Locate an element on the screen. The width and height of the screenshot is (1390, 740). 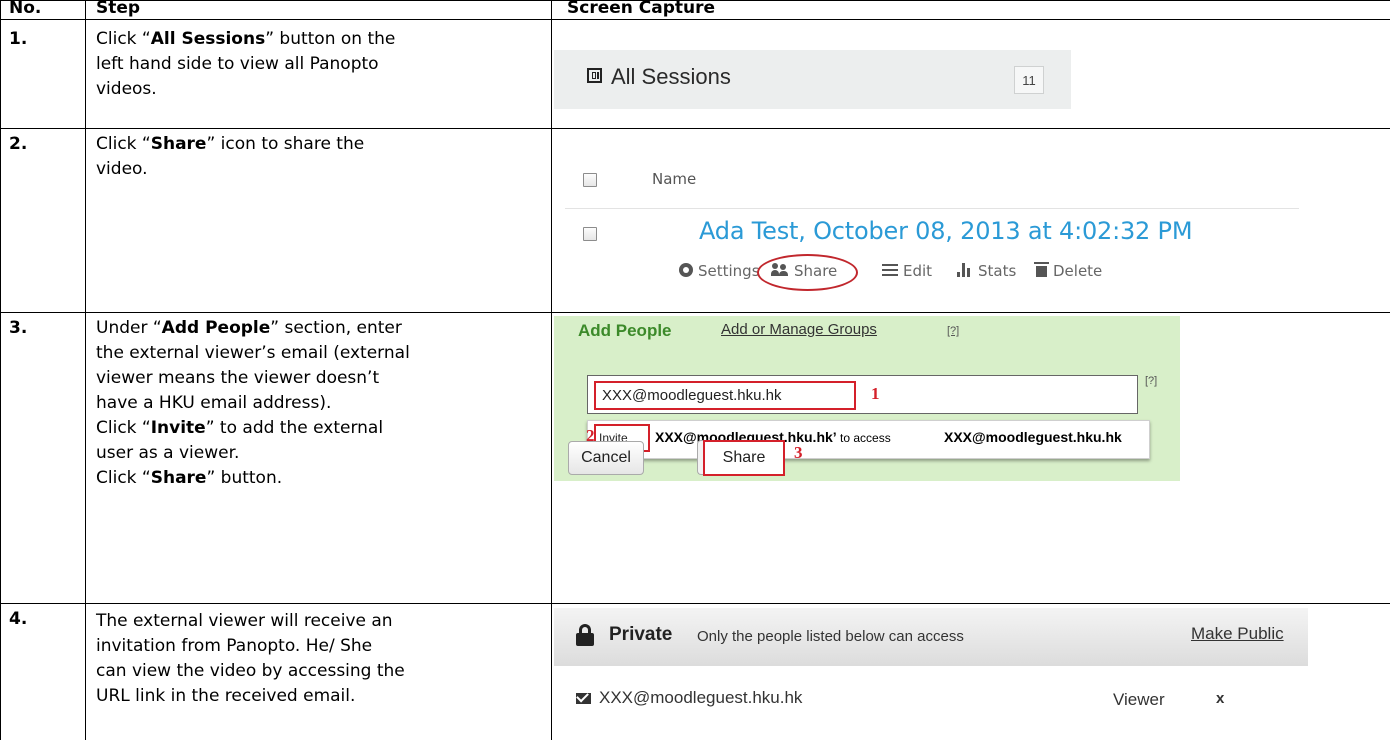
trash-icon is located at coordinates (1041, 269).